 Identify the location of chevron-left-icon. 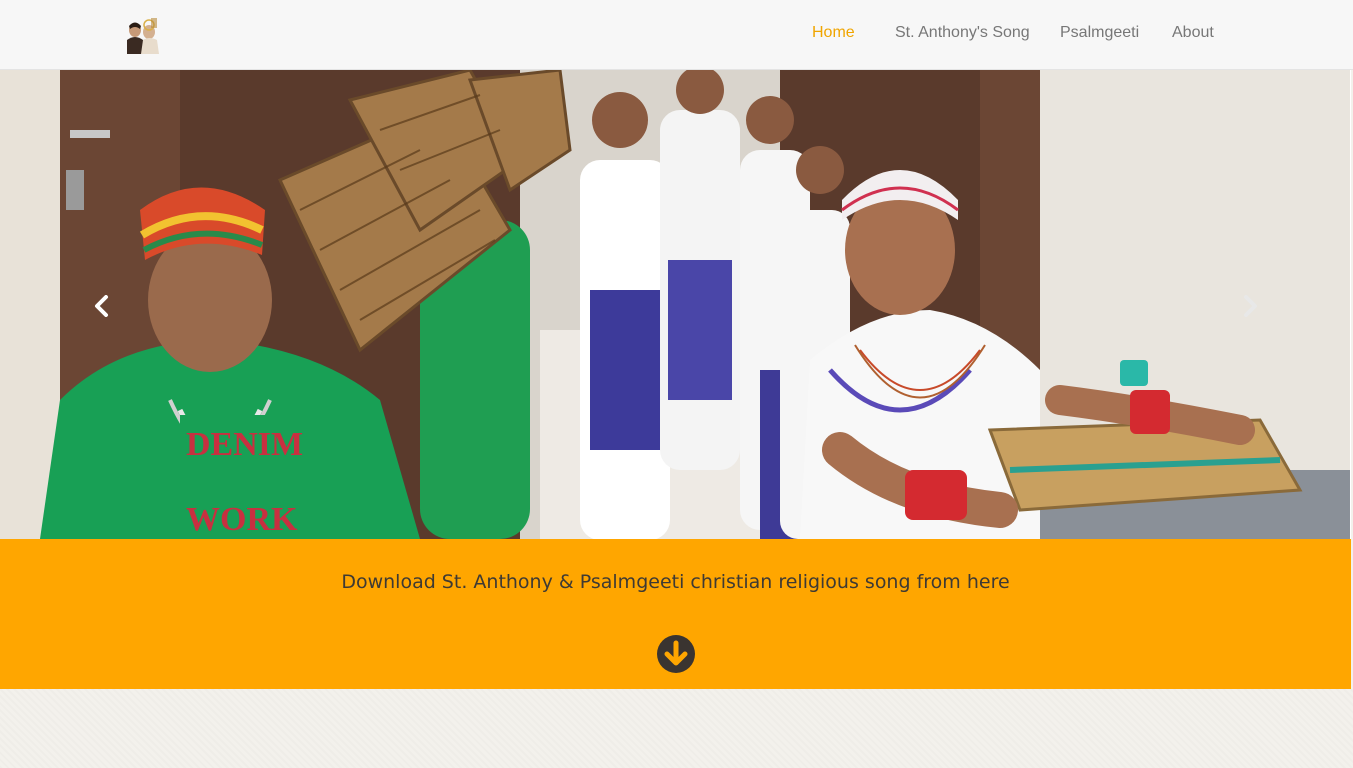
(101, 306).